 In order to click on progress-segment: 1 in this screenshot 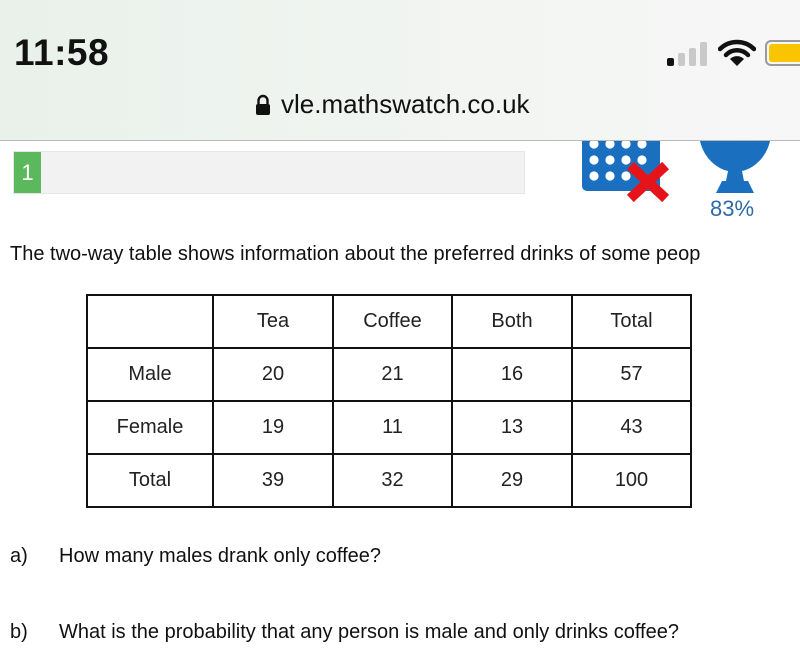, I will do `click(27, 172)`.